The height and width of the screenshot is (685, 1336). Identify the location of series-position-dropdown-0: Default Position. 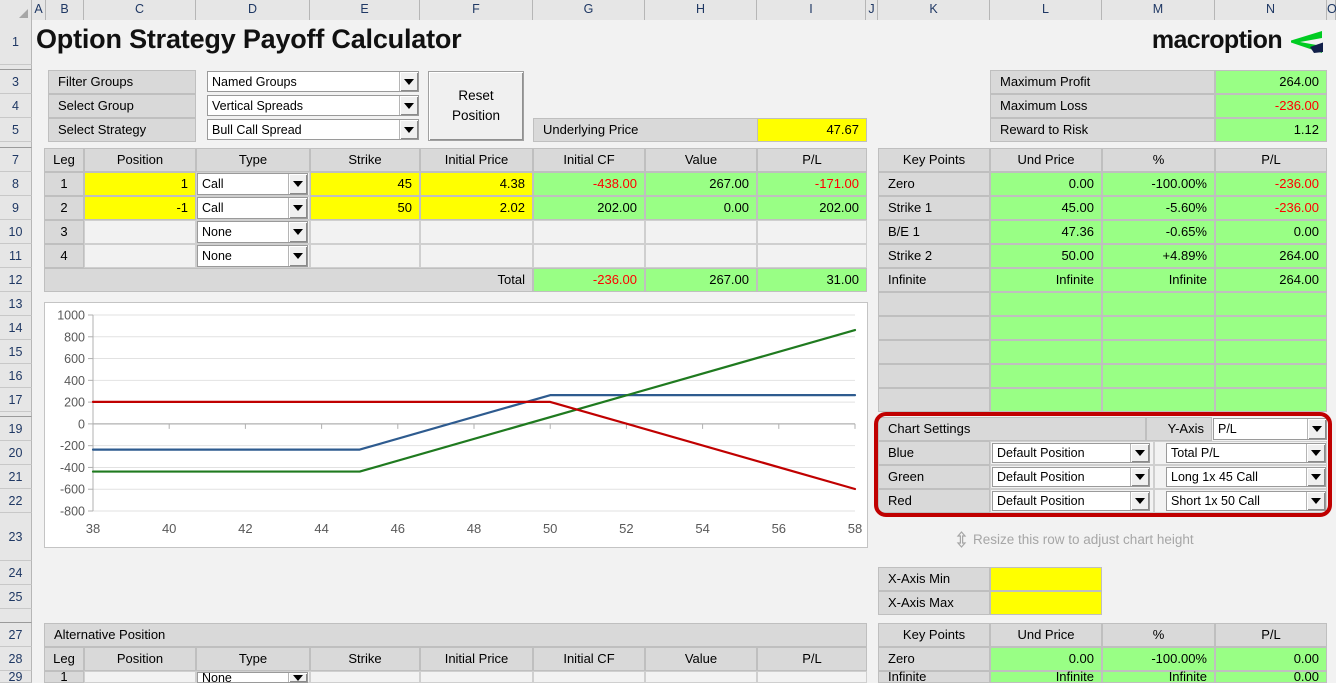
(1071, 453).